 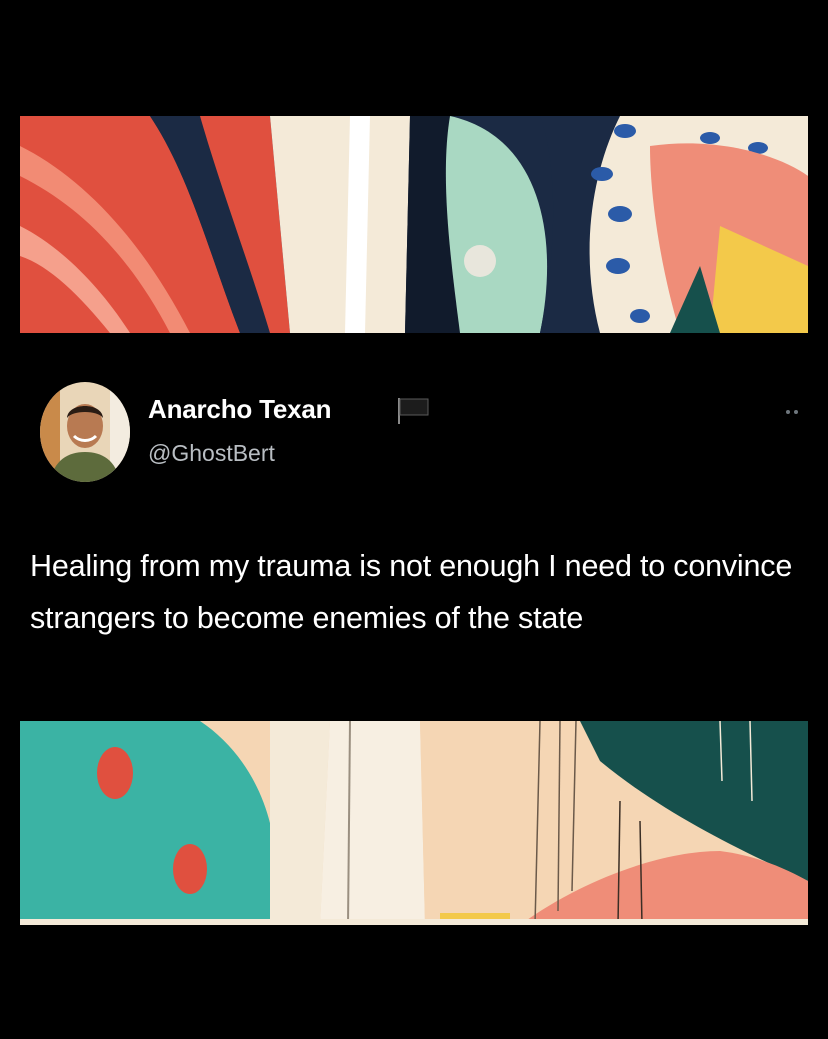 What do you see at coordinates (794, 409) in the screenshot?
I see `more-dots-icon` at bounding box center [794, 409].